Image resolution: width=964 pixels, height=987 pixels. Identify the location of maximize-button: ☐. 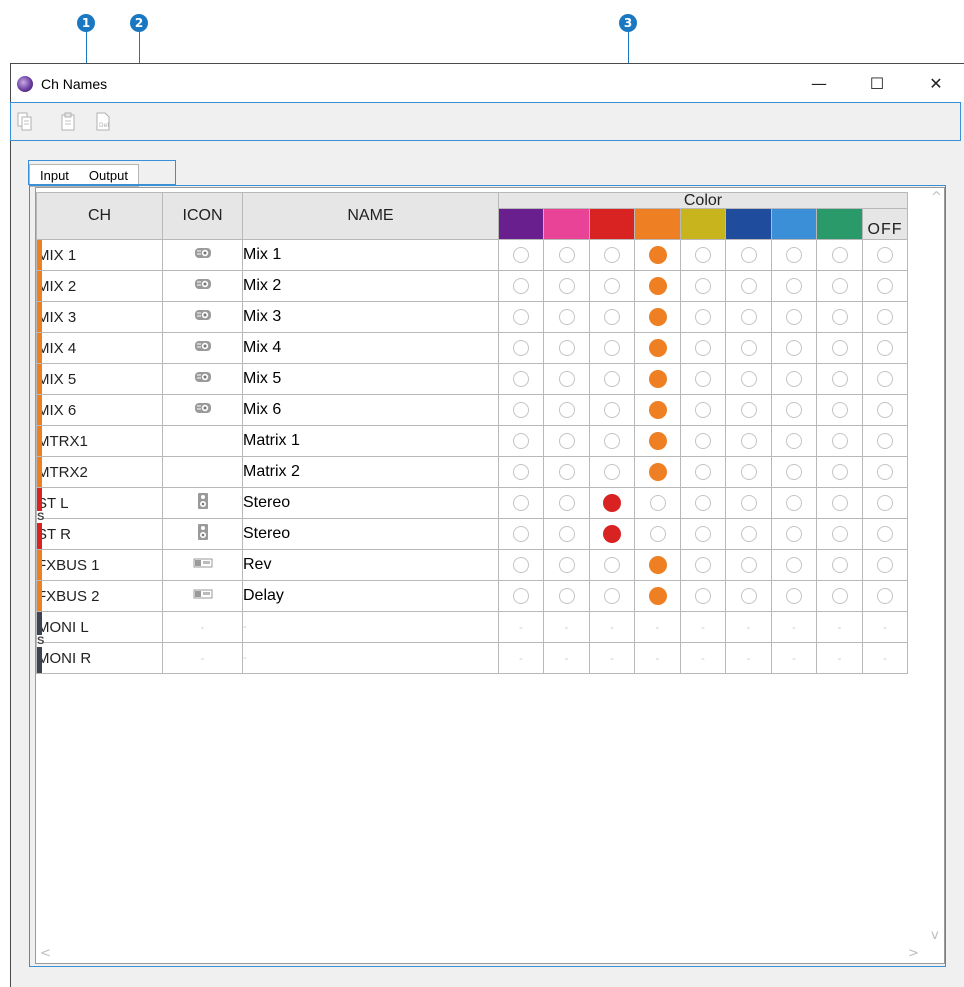
(877, 83).